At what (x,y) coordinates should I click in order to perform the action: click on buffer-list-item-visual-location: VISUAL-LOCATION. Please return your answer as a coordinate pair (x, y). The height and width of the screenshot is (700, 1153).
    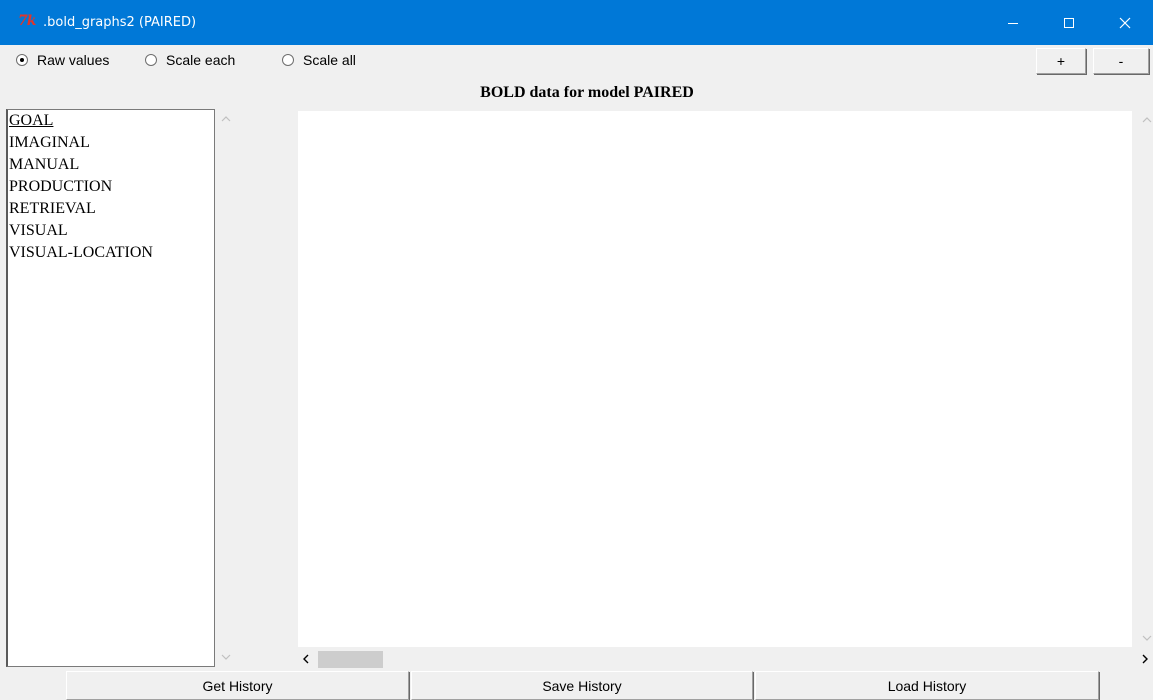
    Looking at the image, I should click on (111, 253).